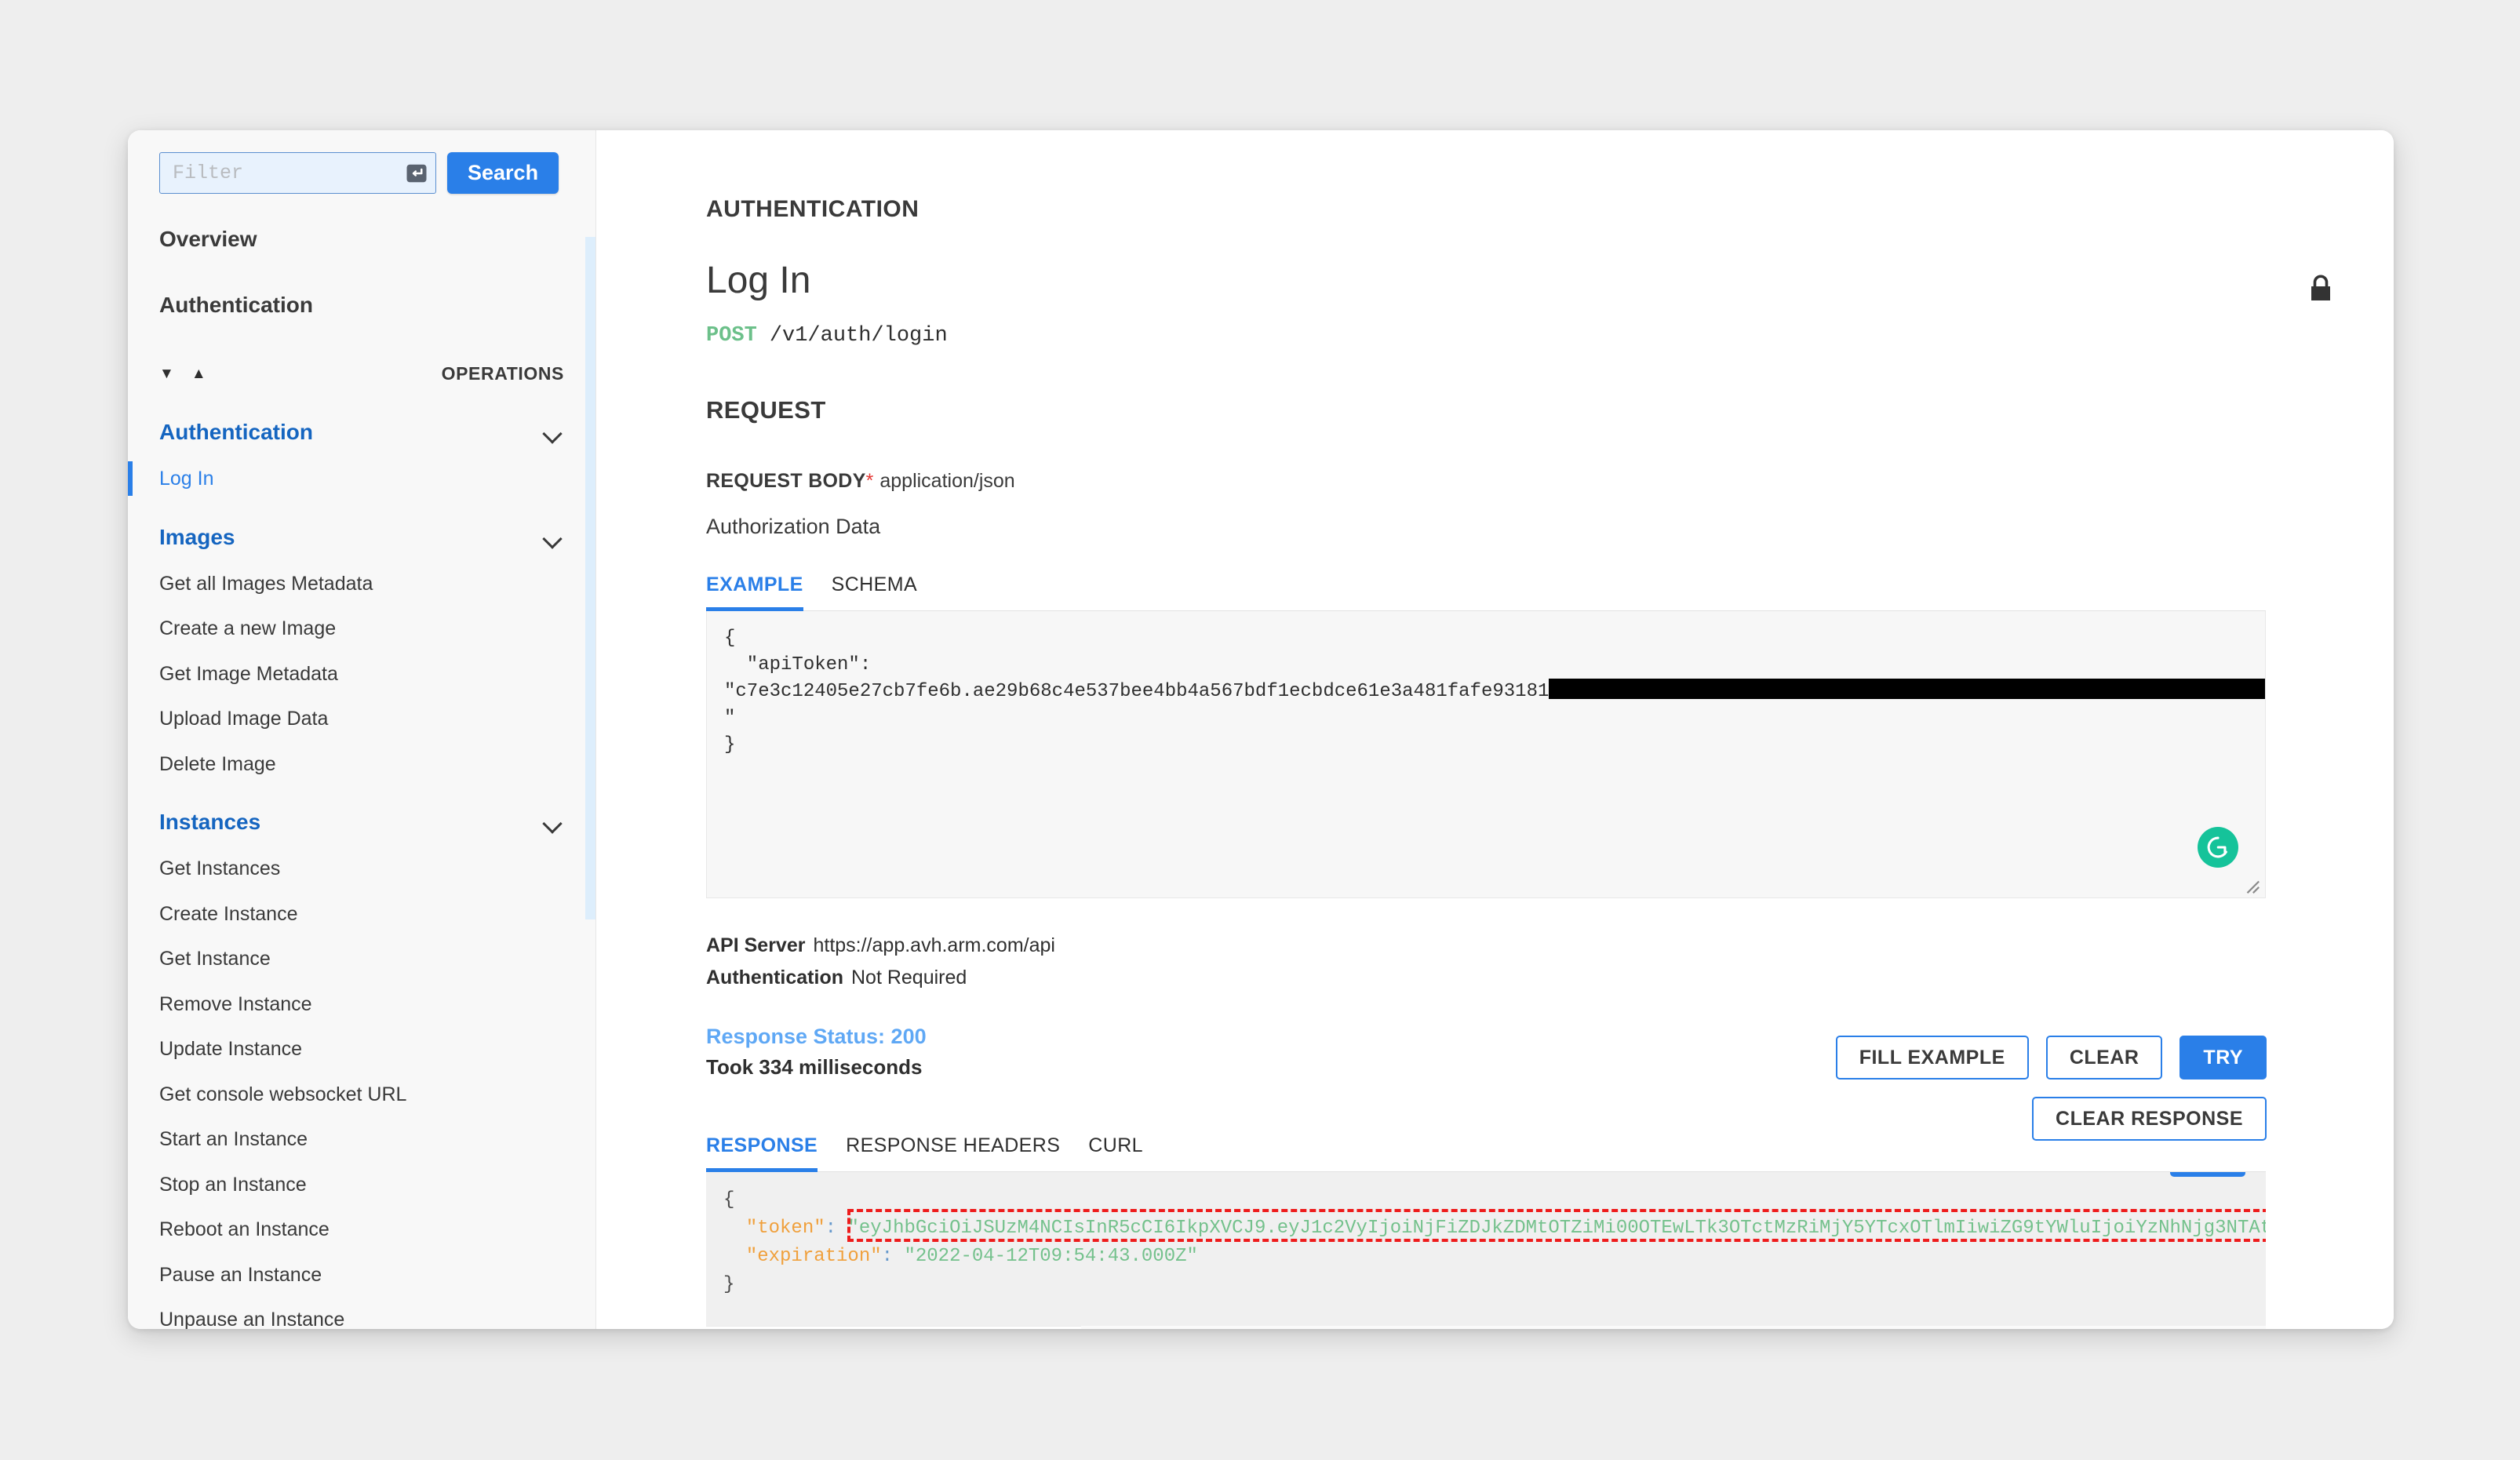 This screenshot has height=1460, width=2520. I want to click on request-body-tabs: EXAMPLE SCHEMA, so click(1486, 592).